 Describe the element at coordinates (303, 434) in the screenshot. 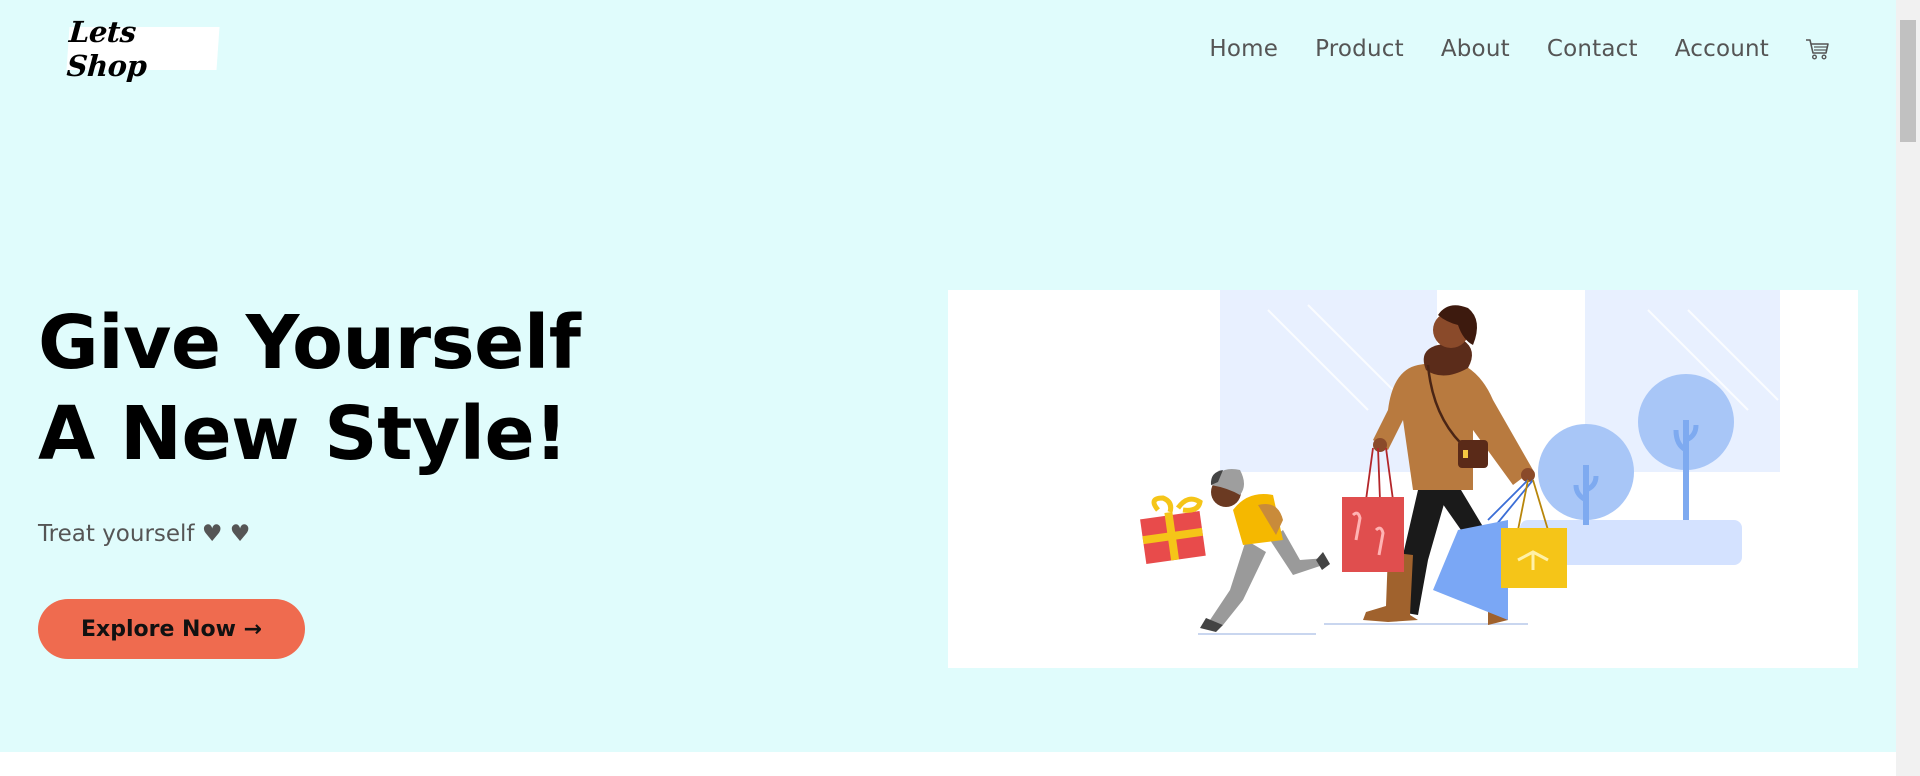

I see `headline-line-2: A New Style!` at that location.